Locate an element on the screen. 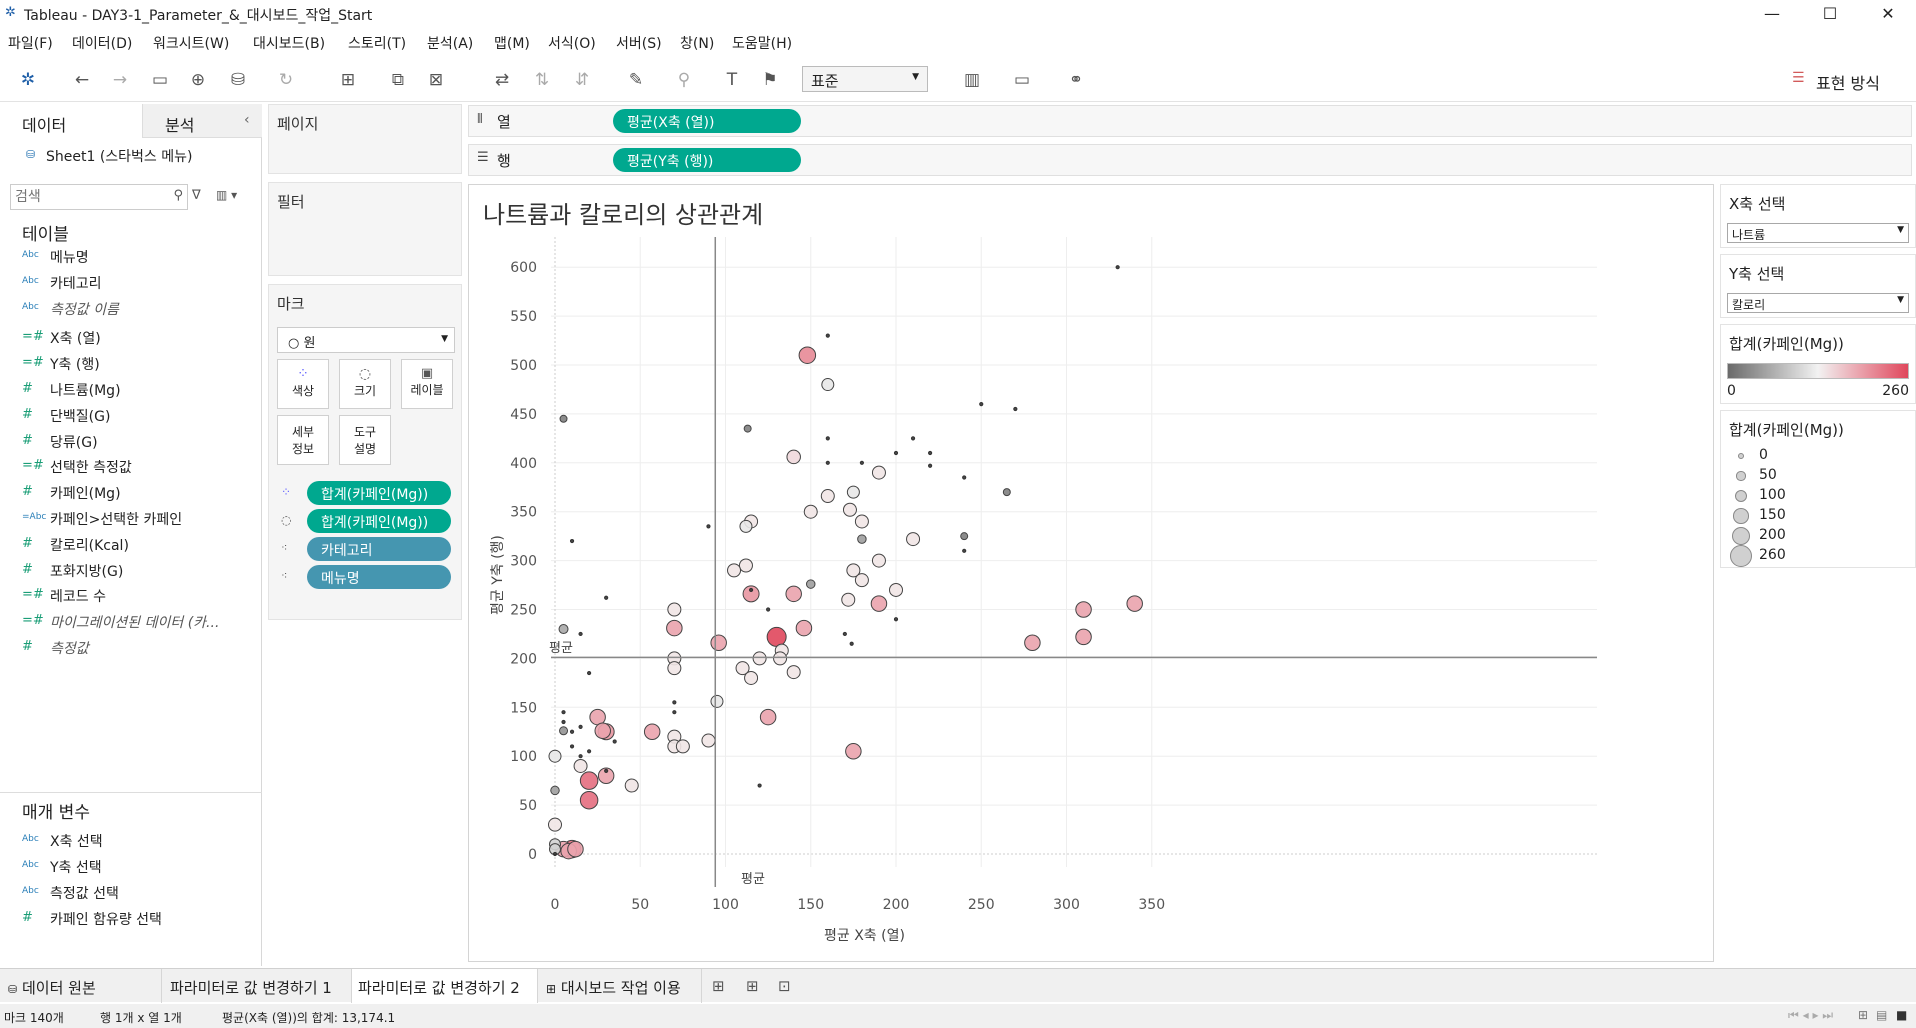 The width and height of the screenshot is (1916, 1028). field-item: Abc 메뉴명 is located at coordinates (131, 257).